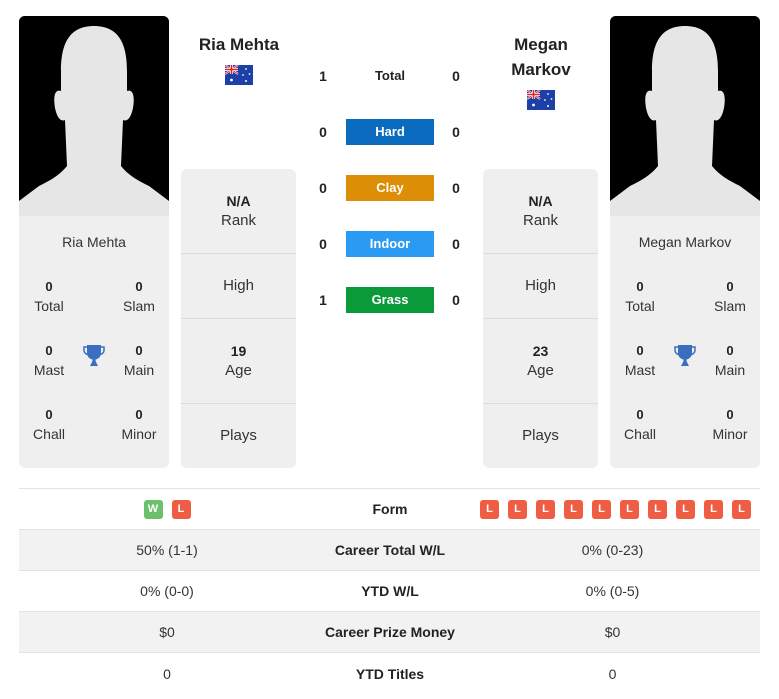 The width and height of the screenshot is (779, 699). Describe the element at coordinates (540, 351) in the screenshot. I see `age-value: 23` at that location.